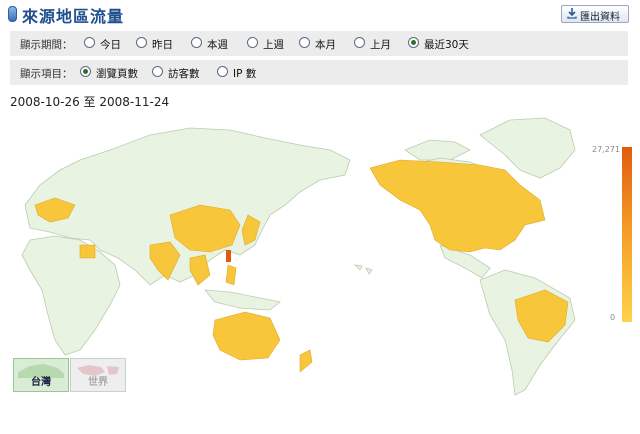 The height and width of the screenshot is (434, 640). Describe the element at coordinates (98, 382) in the screenshot. I see `zoom-world-label: 世界` at that location.